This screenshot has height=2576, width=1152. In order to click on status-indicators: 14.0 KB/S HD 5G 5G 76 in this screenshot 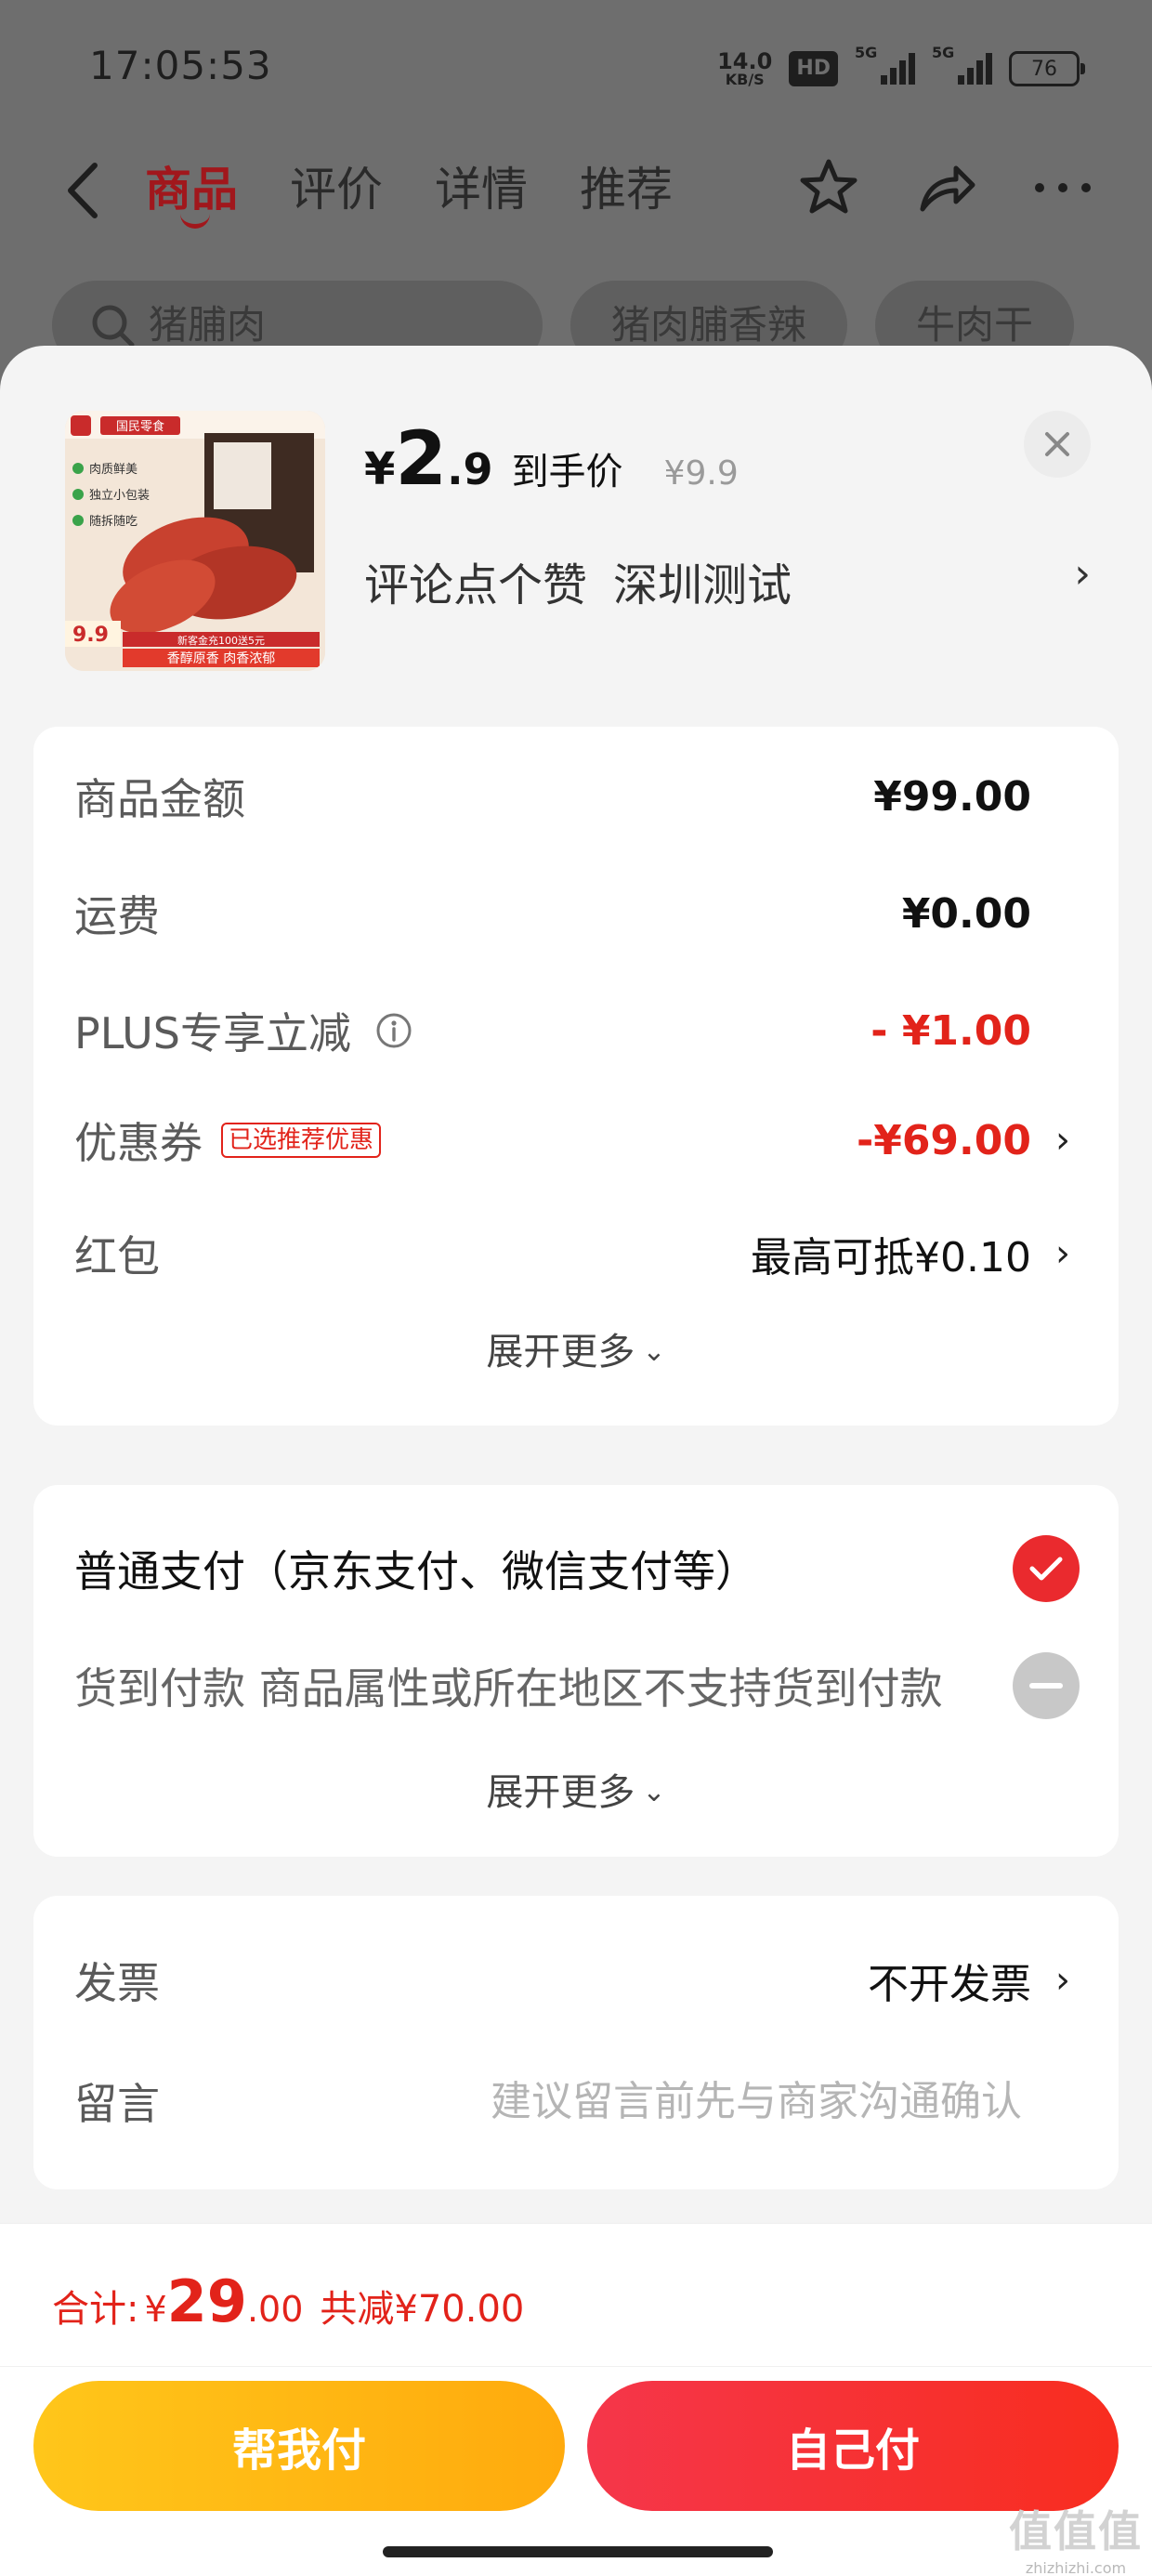, I will do `click(901, 69)`.